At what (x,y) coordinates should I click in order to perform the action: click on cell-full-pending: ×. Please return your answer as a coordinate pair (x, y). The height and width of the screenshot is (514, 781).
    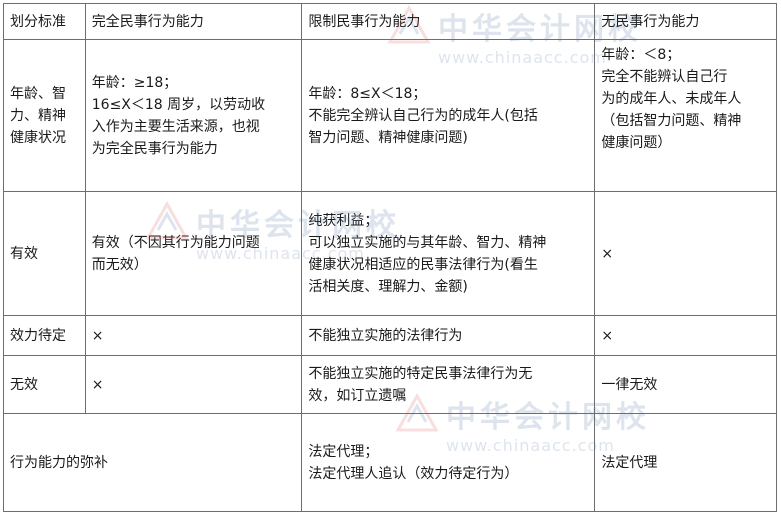
    Looking at the image, I should click on (193, 335).